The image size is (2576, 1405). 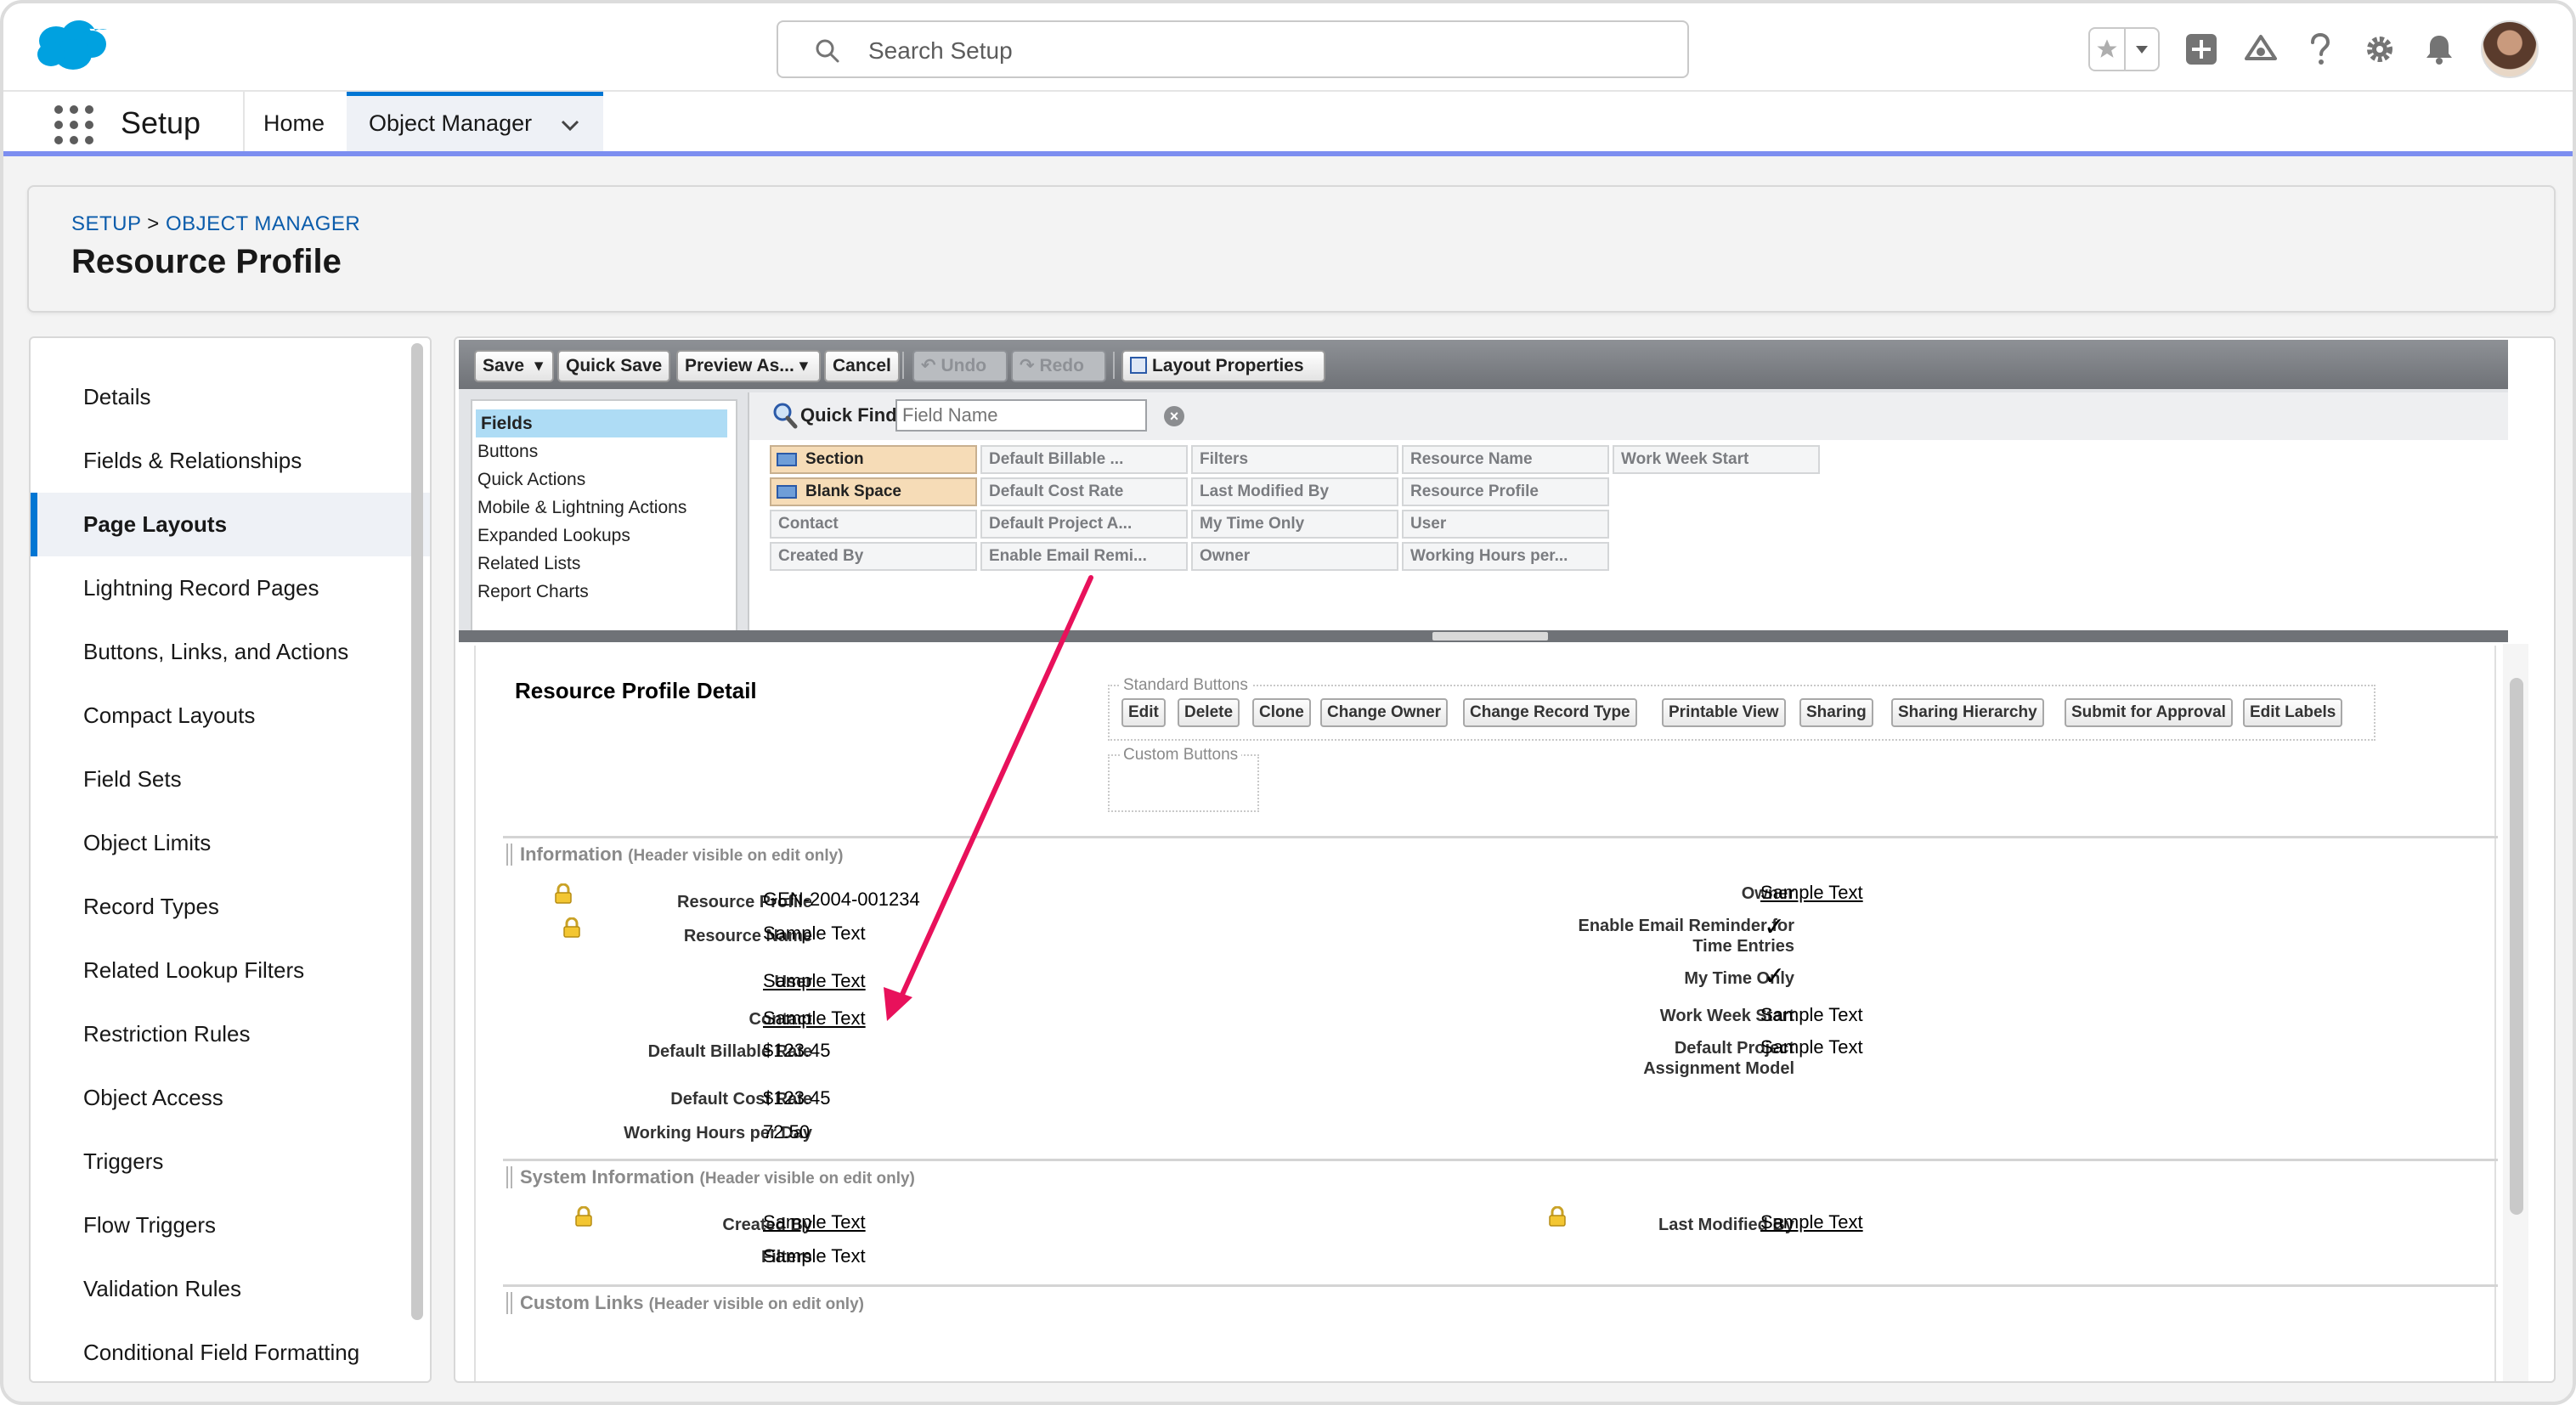 What do you see at coordinates (1505, 491) in the screenshot?
I see `palette-item-field: Resource Profile` at bounding box center [1505, 491].